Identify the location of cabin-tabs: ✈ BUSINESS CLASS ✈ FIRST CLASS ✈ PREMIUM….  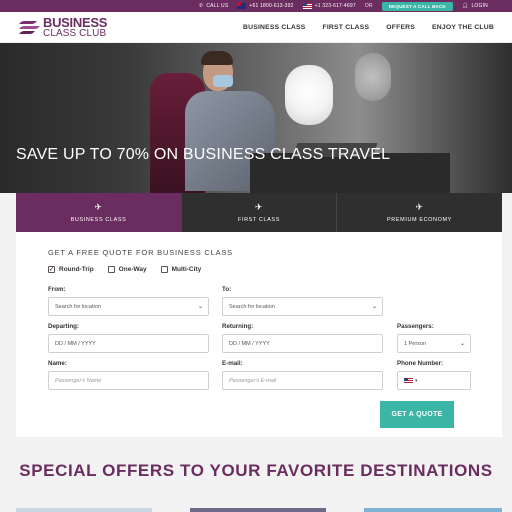
(259, 212).